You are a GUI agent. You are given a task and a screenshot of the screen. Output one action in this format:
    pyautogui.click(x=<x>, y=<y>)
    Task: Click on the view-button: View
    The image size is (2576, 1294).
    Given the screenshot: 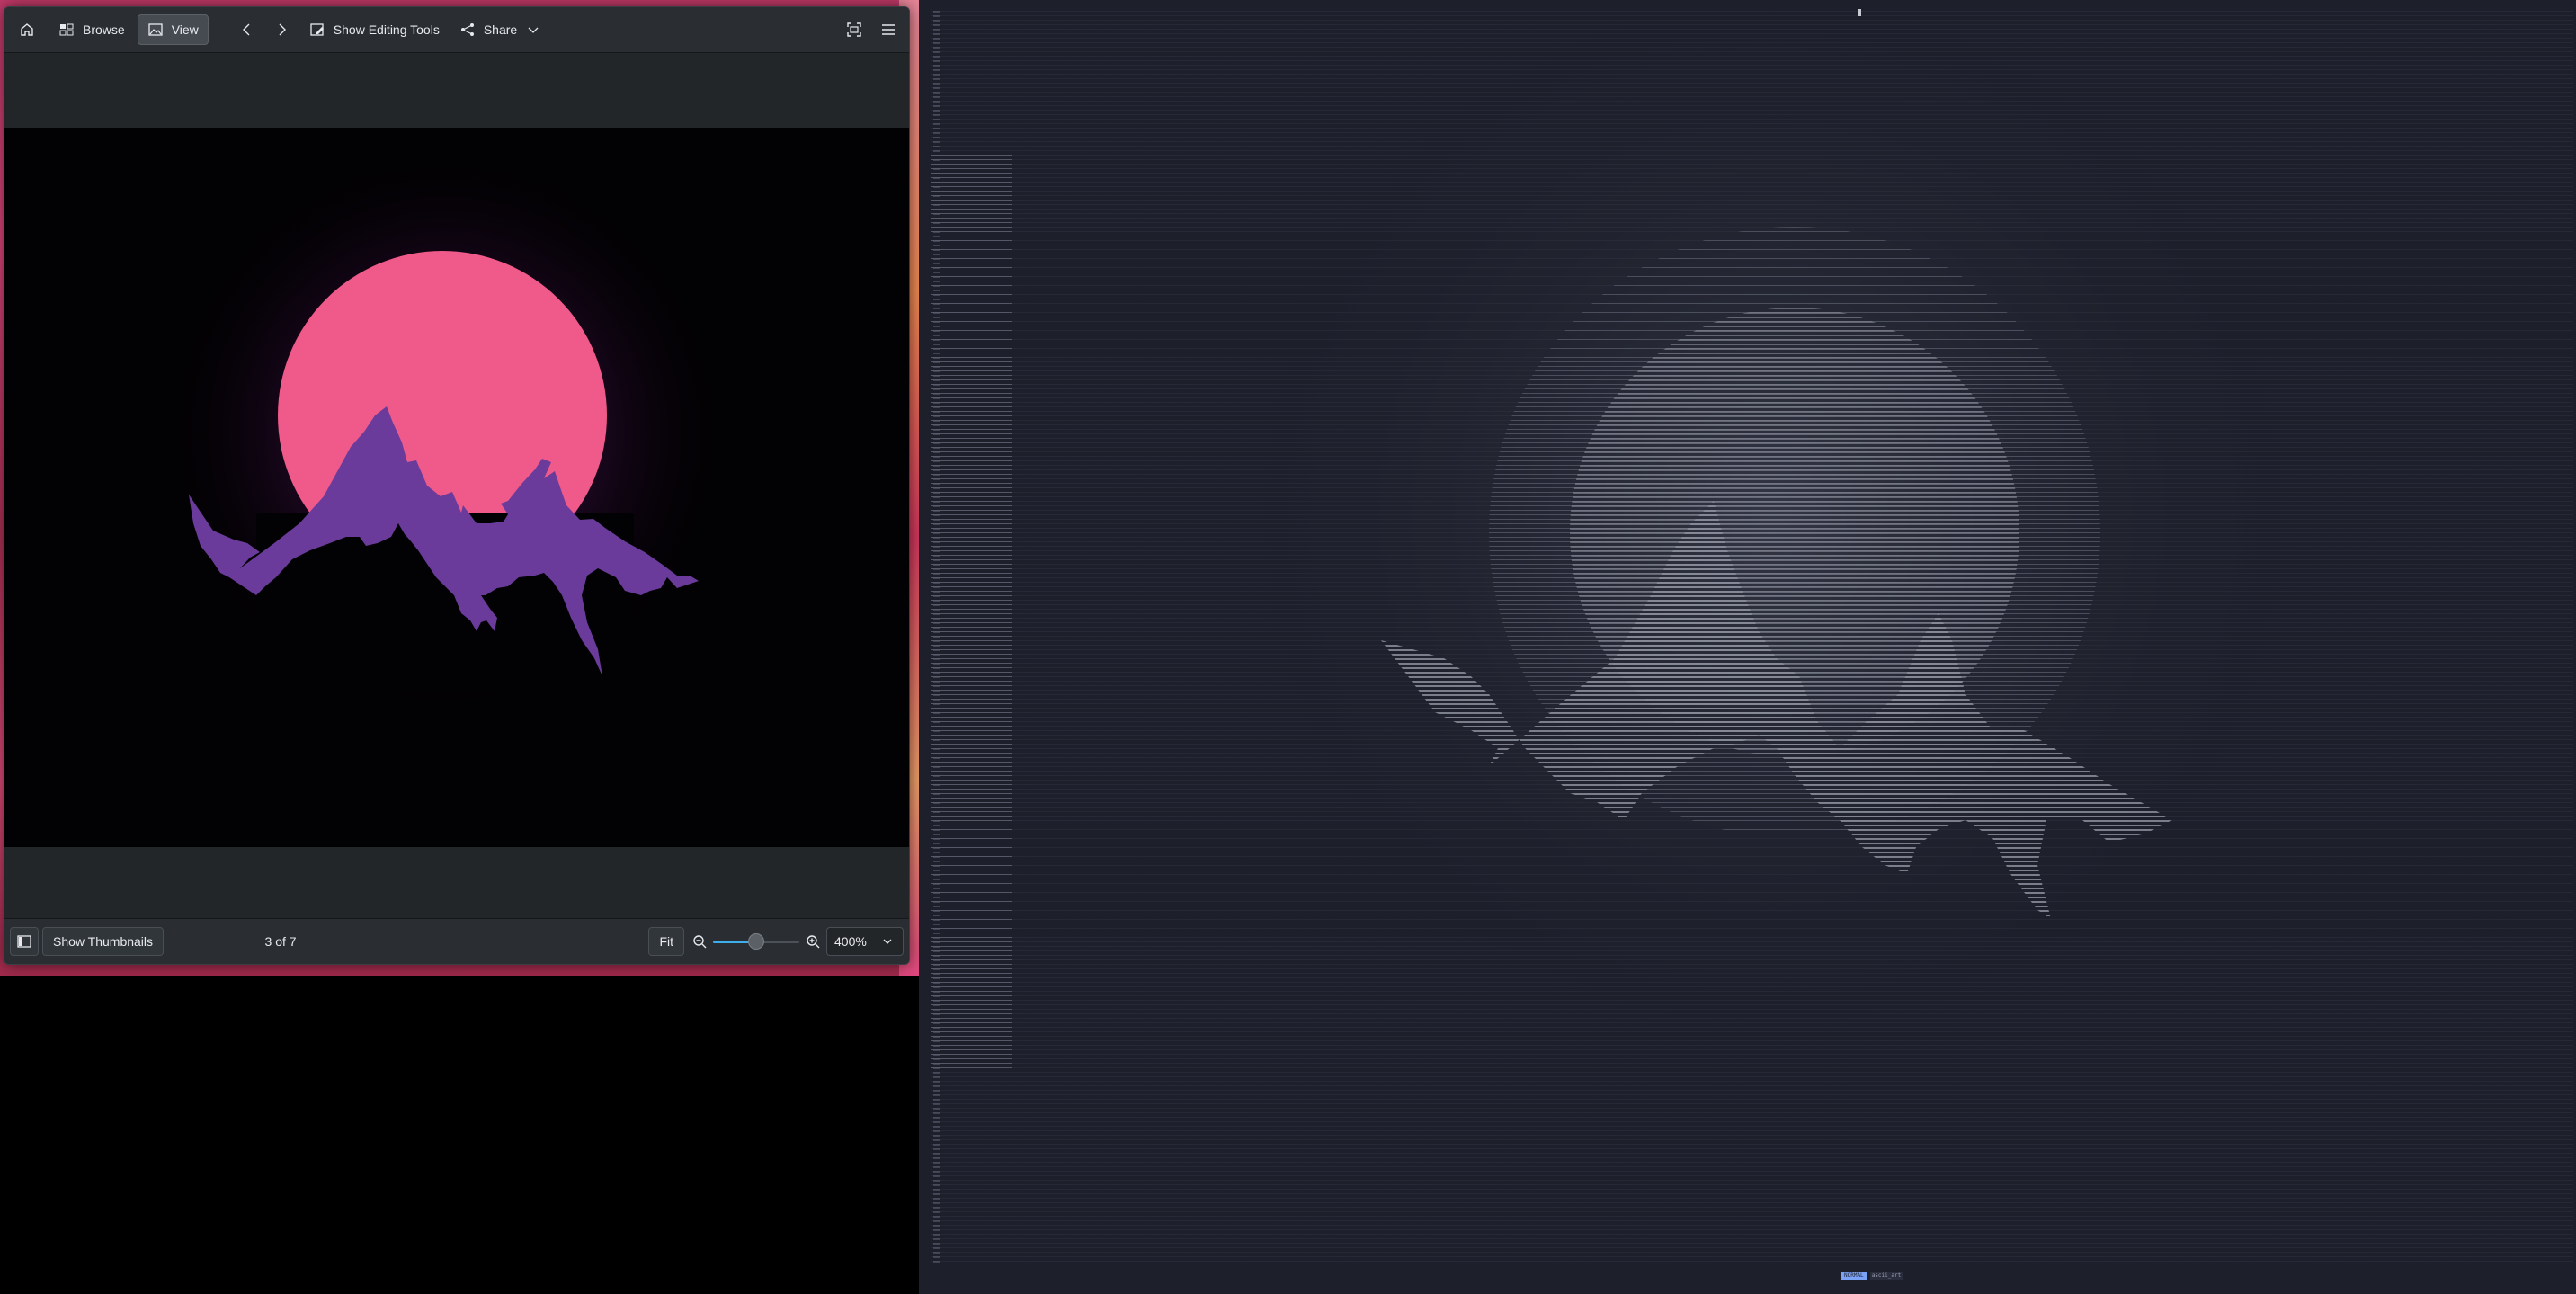 What is the action you would take?
    pyautogui.click(x=173, y=29)
    